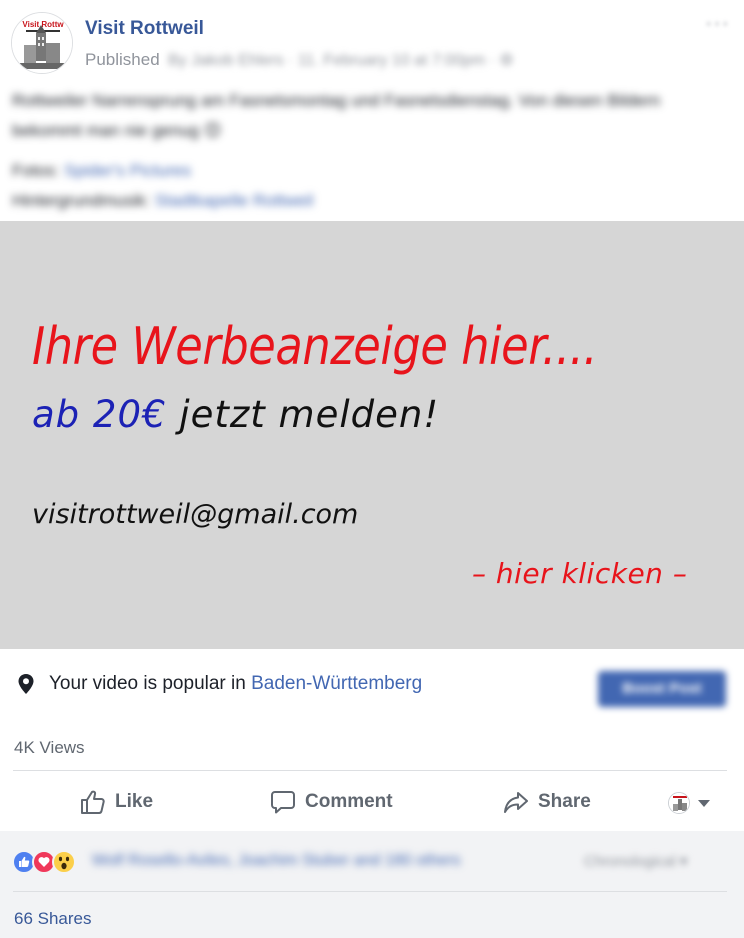  Describe the element at coordinates (704, 803) in the screenshot. I see `chevron-down-icon` at that location.